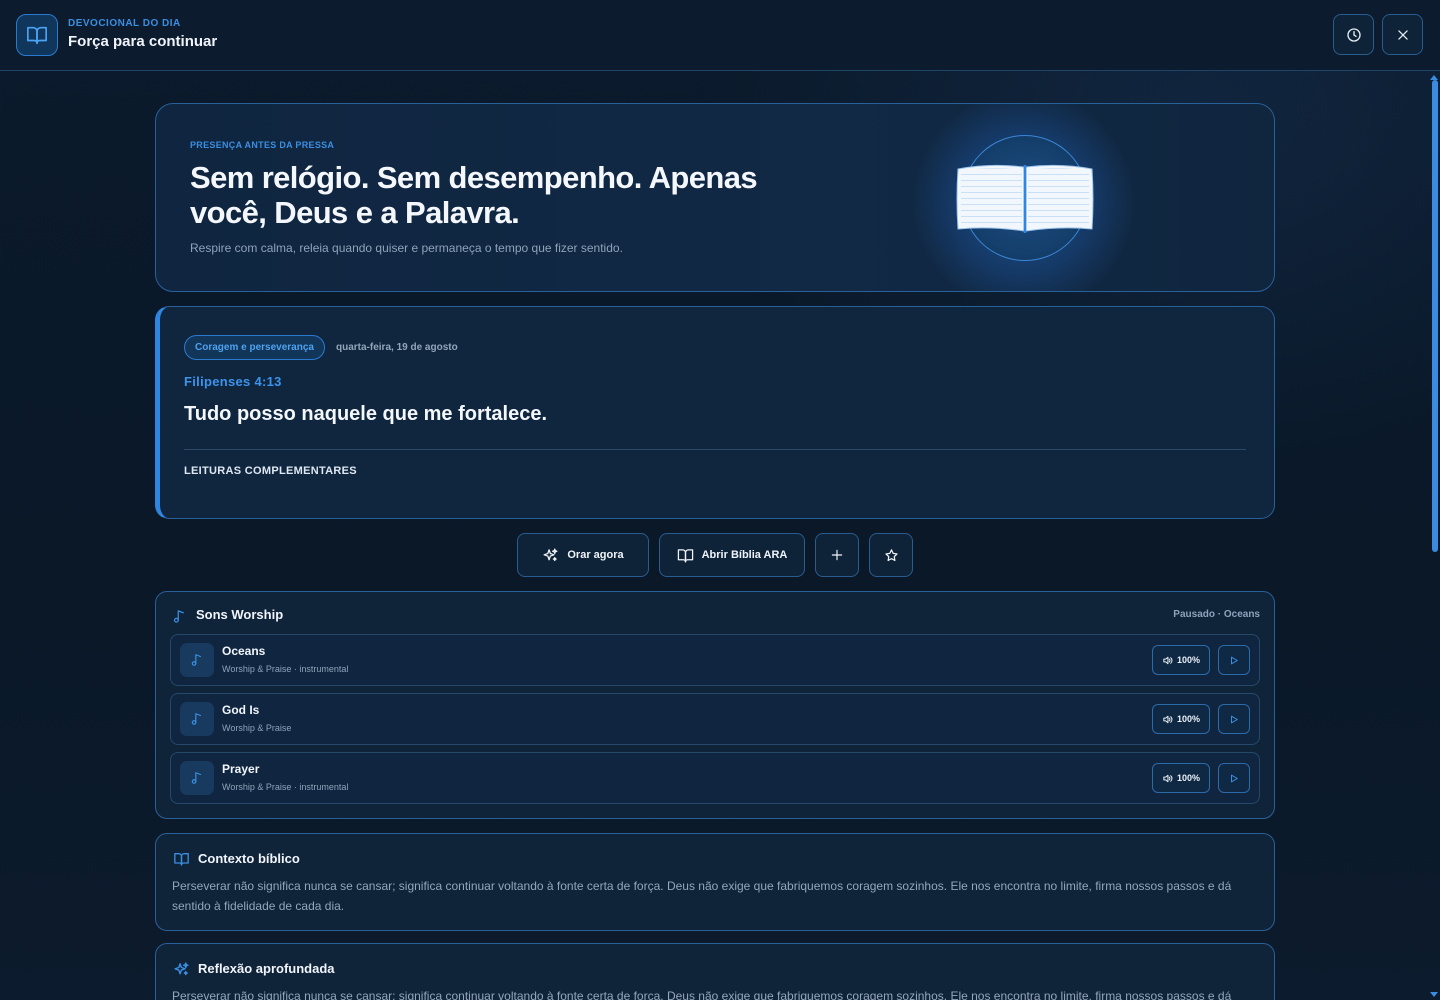  I want to click on track-meta: Worship & Praise, so click(257, 728).